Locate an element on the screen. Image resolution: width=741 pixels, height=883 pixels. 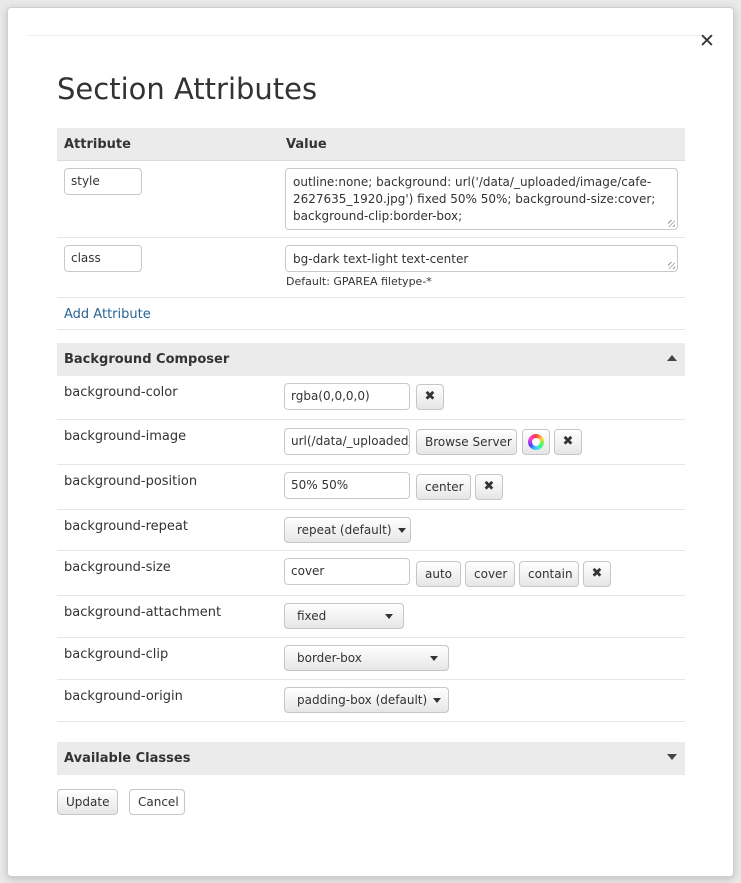
size-auto-button: auto is located at coordinates (438, 574).